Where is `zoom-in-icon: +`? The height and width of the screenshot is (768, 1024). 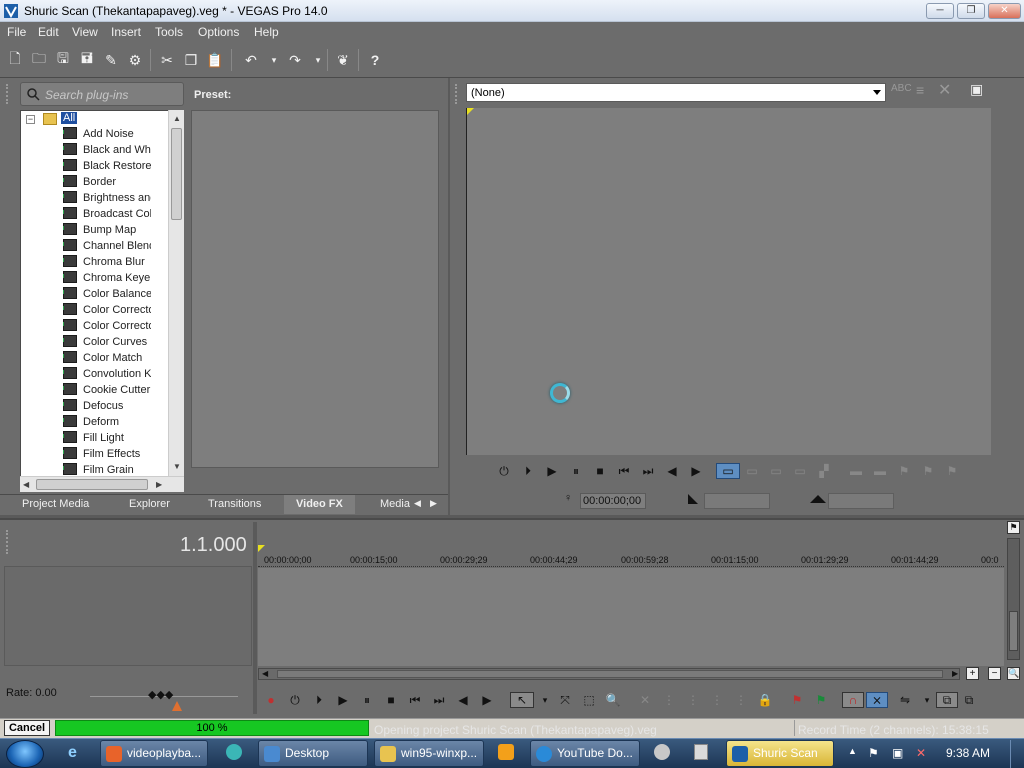 zoom-in-icon: + is located at coordinates (972, 673).